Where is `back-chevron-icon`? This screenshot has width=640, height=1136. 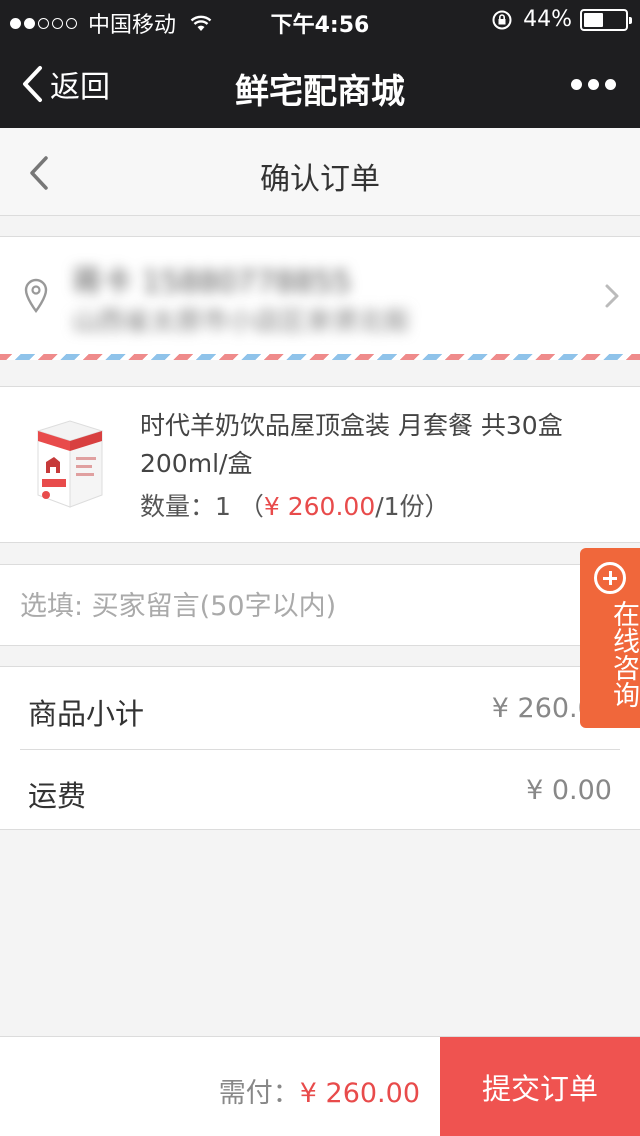 back-chevron-icon is located at coordinates (32, 84).